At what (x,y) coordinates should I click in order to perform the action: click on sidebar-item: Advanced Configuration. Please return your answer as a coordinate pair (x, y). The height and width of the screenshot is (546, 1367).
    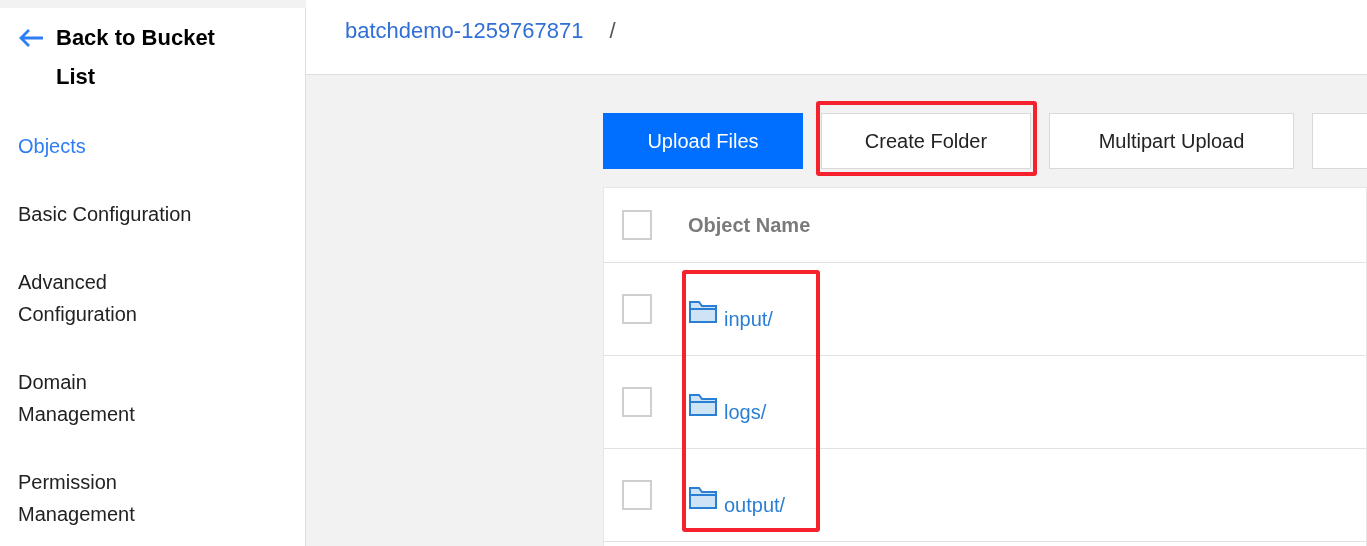
    Looking at the image, I should click on (108, 298).